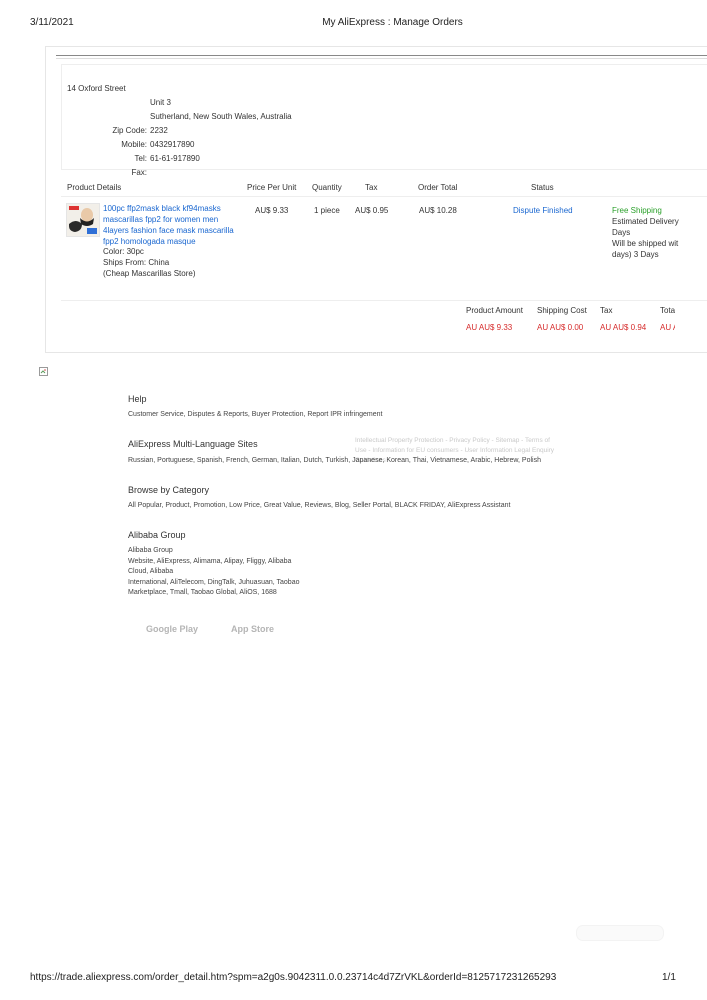  I want to click on product-title-line: 100pc ffp2mask black kf94masks, so click(162, 208).